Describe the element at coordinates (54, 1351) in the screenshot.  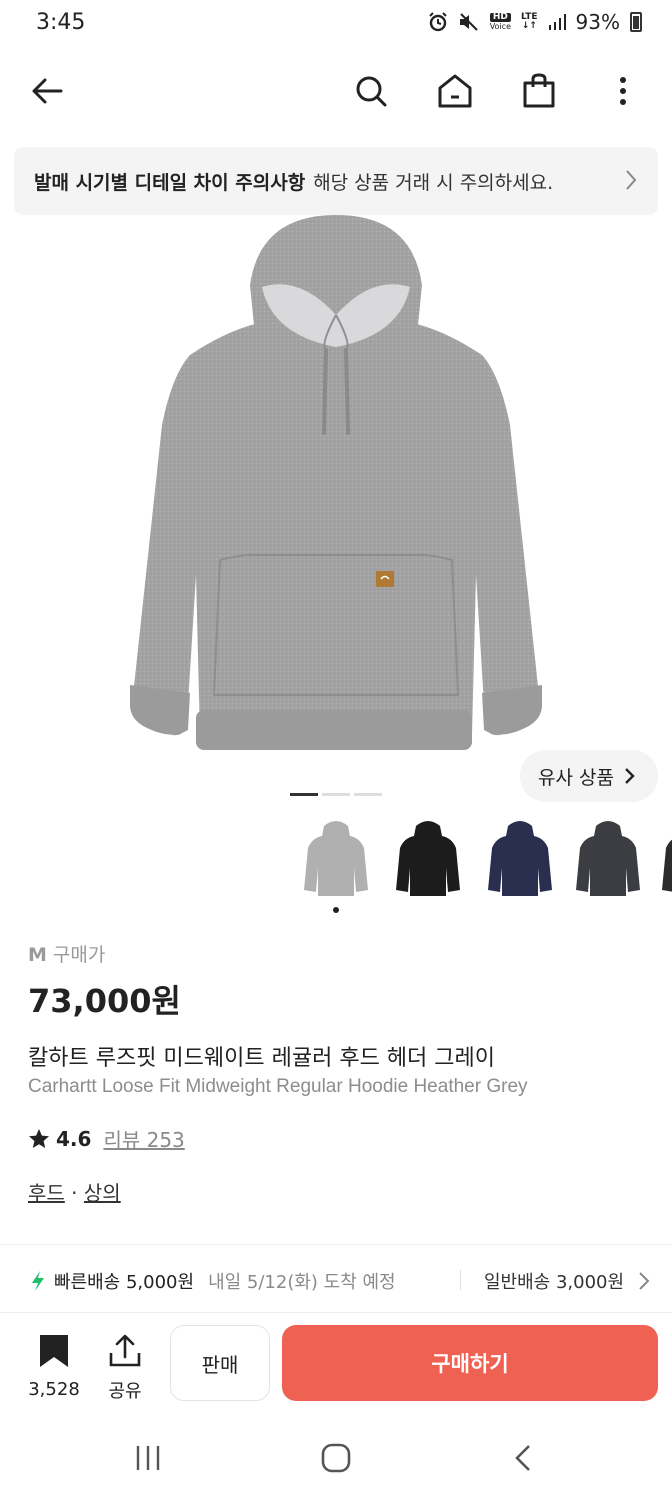
I see `bookmark-icon` at that location.